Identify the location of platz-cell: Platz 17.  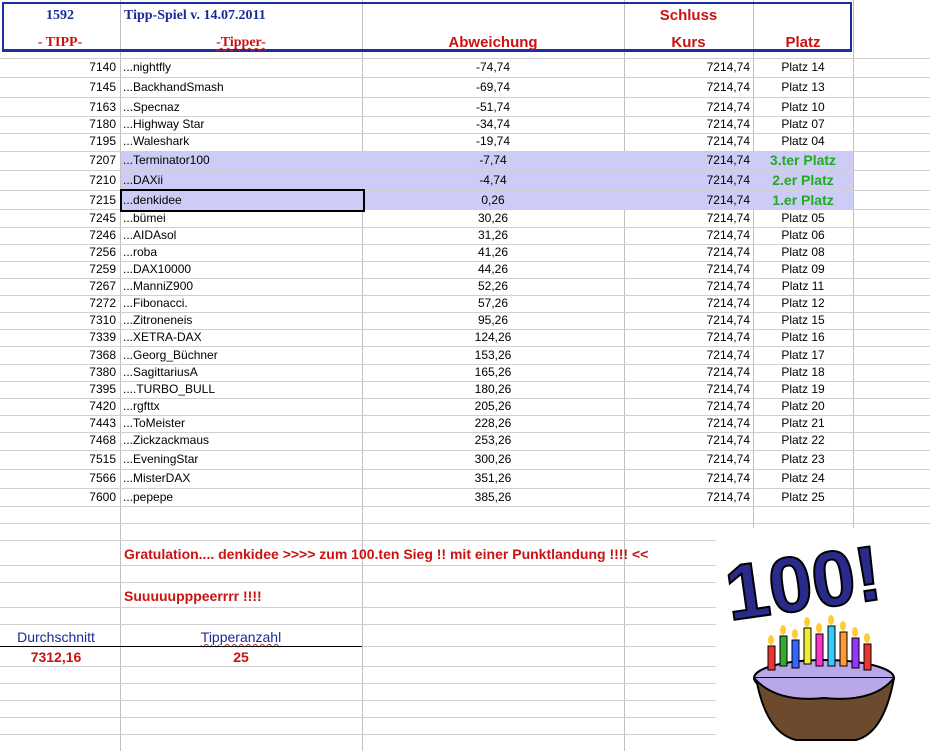
(803, 355).